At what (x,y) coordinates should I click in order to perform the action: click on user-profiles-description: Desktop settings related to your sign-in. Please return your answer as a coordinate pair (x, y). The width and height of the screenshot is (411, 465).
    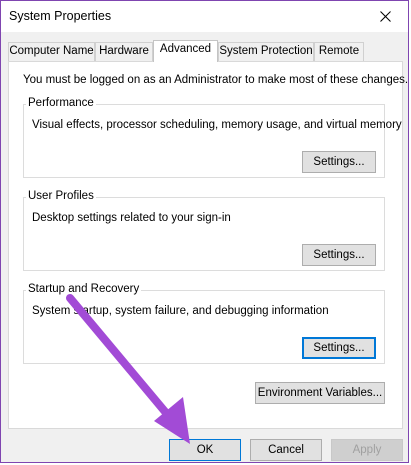
    Looking at the image, I should click on (131, 218).